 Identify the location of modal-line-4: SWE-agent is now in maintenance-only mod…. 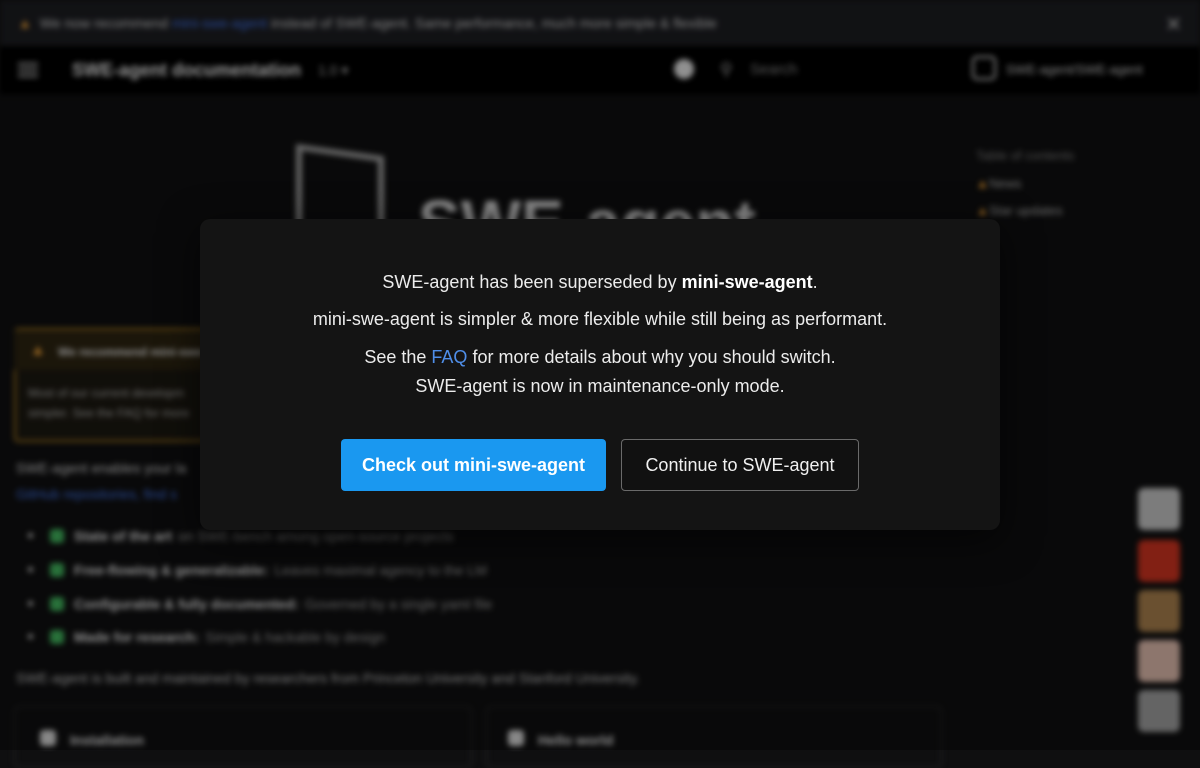
(600, 386).